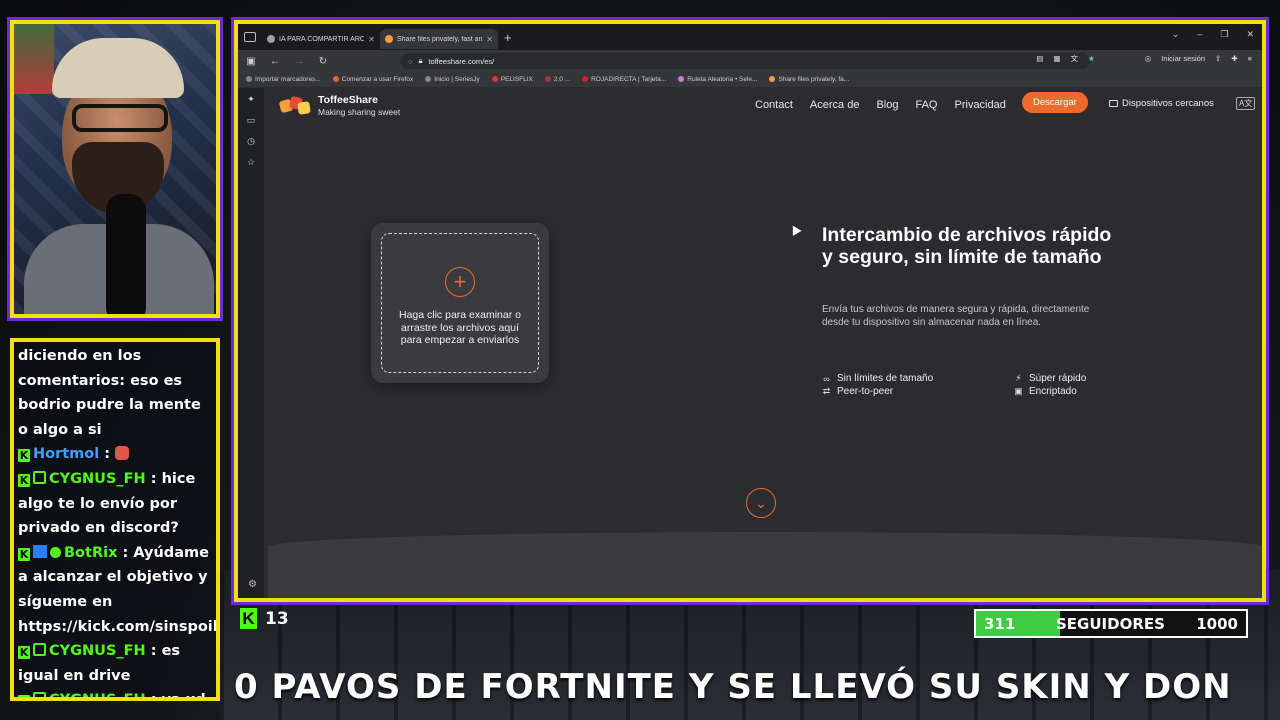 The height and width of the screenshot is (720, 1280). I want to click on sync-tabs-icon: ▭, so click(251, 120).